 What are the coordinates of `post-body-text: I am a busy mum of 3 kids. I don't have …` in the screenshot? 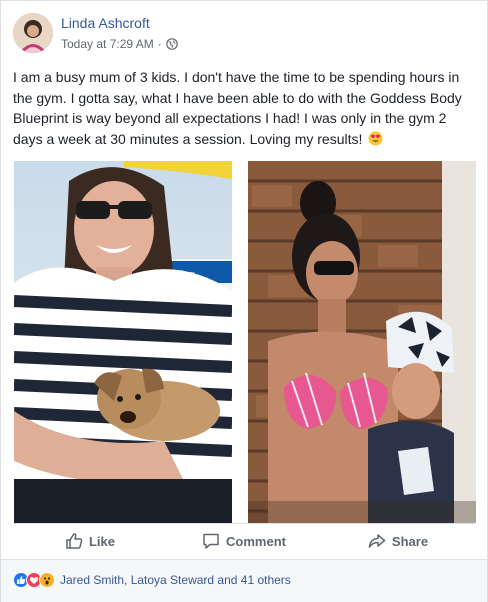 It's located at (237, 108).